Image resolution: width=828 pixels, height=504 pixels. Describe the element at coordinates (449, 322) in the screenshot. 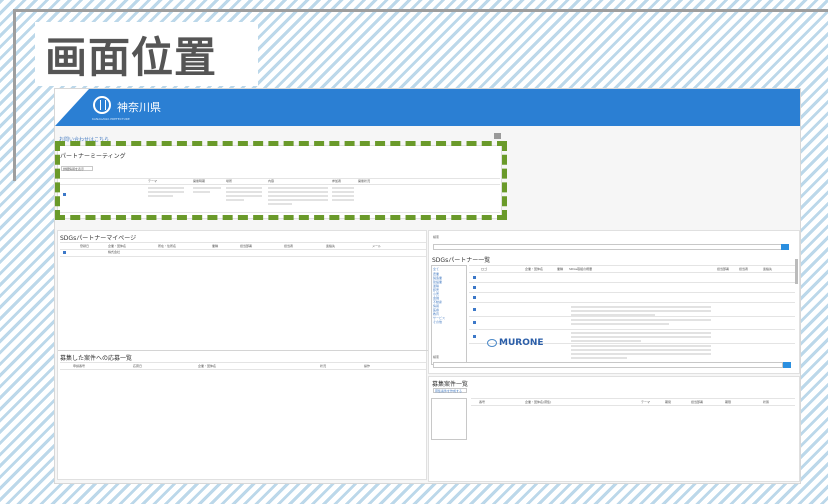

I see `filter-13: その他` at that location.